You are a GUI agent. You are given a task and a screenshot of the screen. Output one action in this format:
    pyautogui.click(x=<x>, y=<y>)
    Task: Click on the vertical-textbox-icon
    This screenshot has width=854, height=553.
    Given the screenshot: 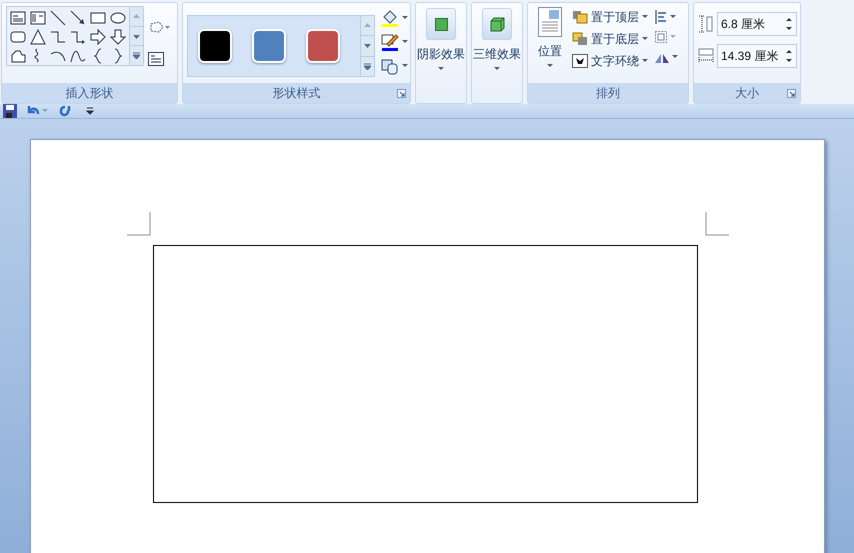 What is the action you would take?
    pyautogui.click(x=38, y=17)
    